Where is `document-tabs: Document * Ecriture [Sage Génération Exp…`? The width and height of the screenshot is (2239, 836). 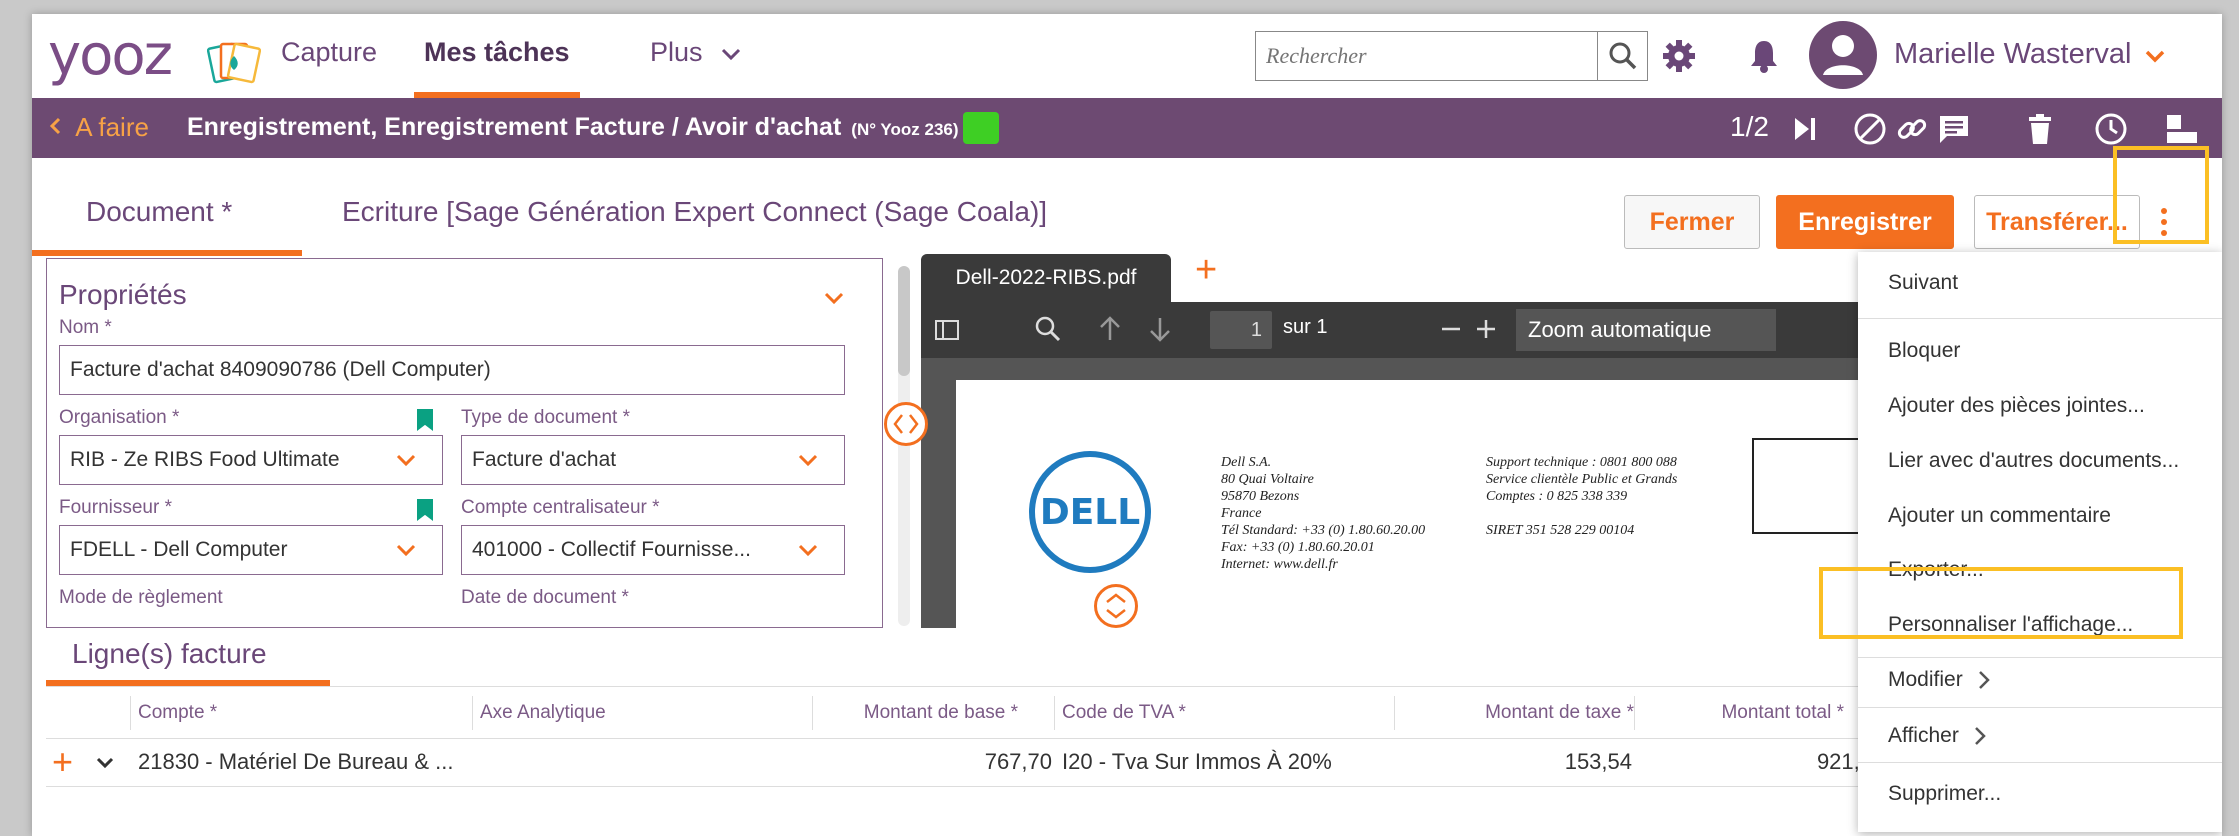
document-tabs: Document * Ecriture [Sage Génération Exp… is located at coordinates (1127, 208).